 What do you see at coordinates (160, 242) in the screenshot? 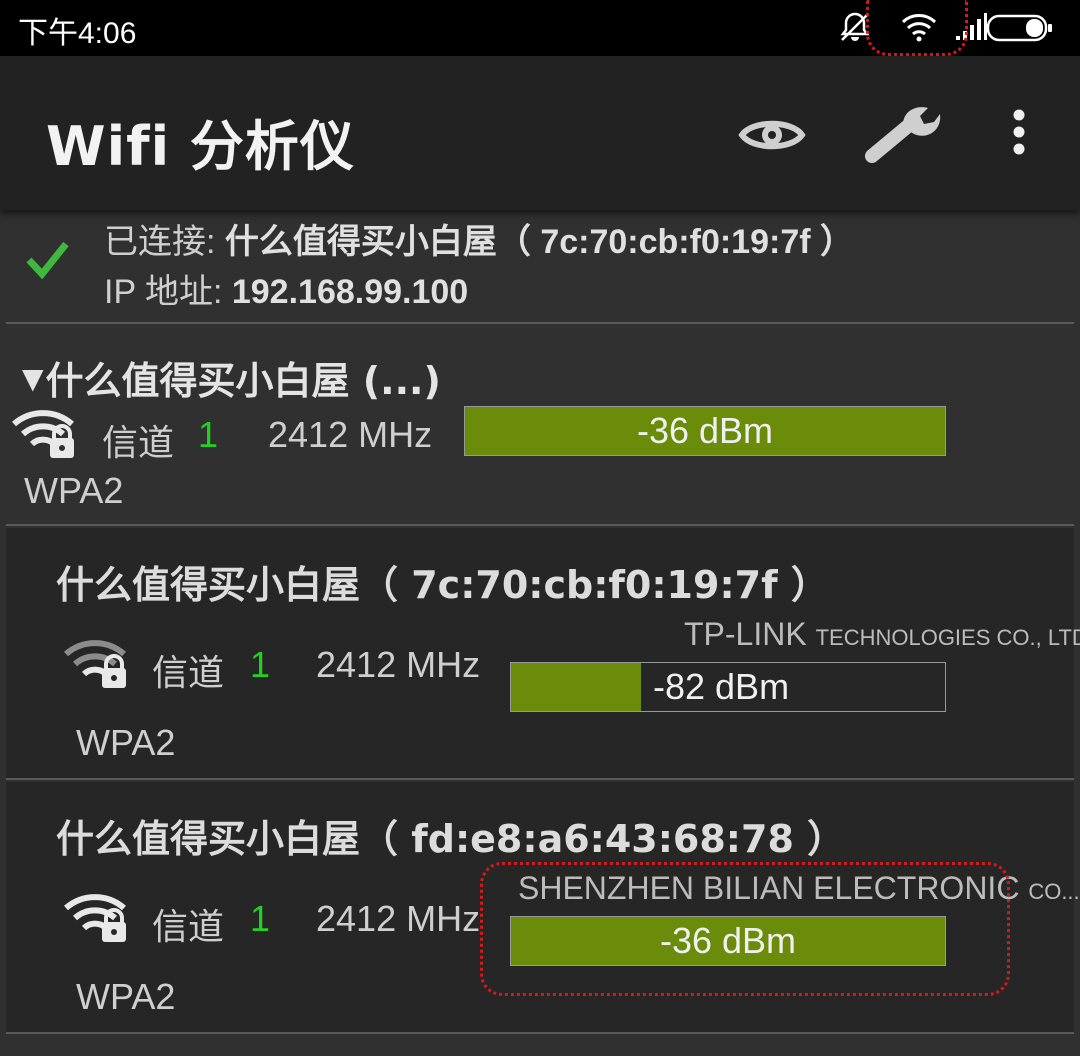
I see `connected-label: 已连接:` at bounding box center [160, 242].